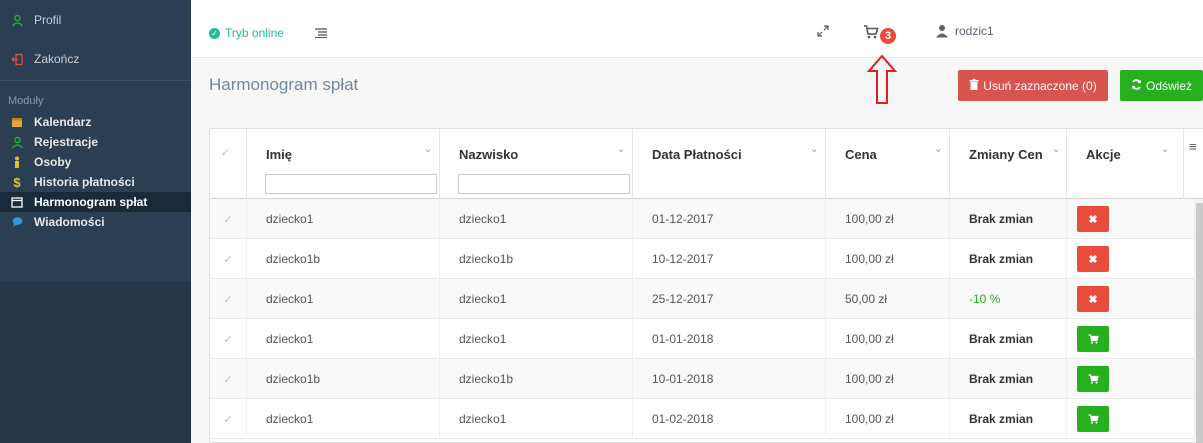  Describe the element at coordinates (279, 154) in the screenshot. I see `column-header-label: Imię` at that location.